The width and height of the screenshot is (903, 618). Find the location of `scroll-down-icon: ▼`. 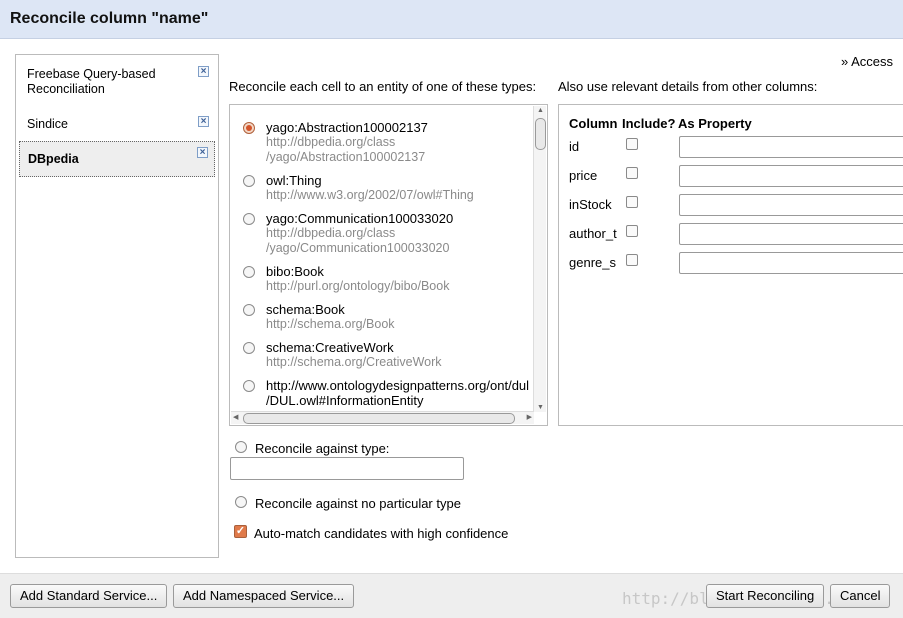

scroll-down-icon: ▼ is located at coordinates (540, 407).